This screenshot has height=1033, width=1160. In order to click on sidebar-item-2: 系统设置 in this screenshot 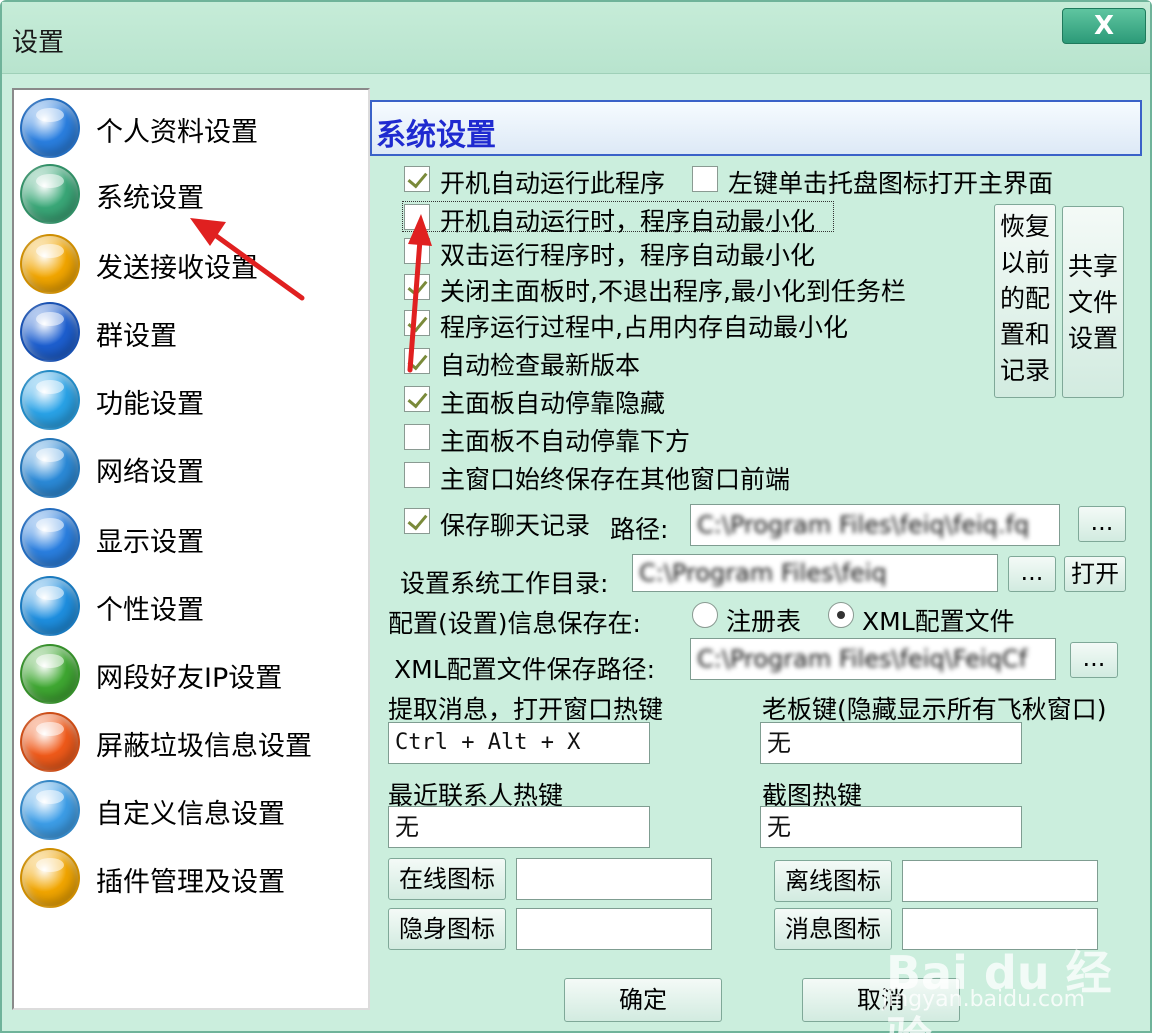, I will do `click(190, 194)`.